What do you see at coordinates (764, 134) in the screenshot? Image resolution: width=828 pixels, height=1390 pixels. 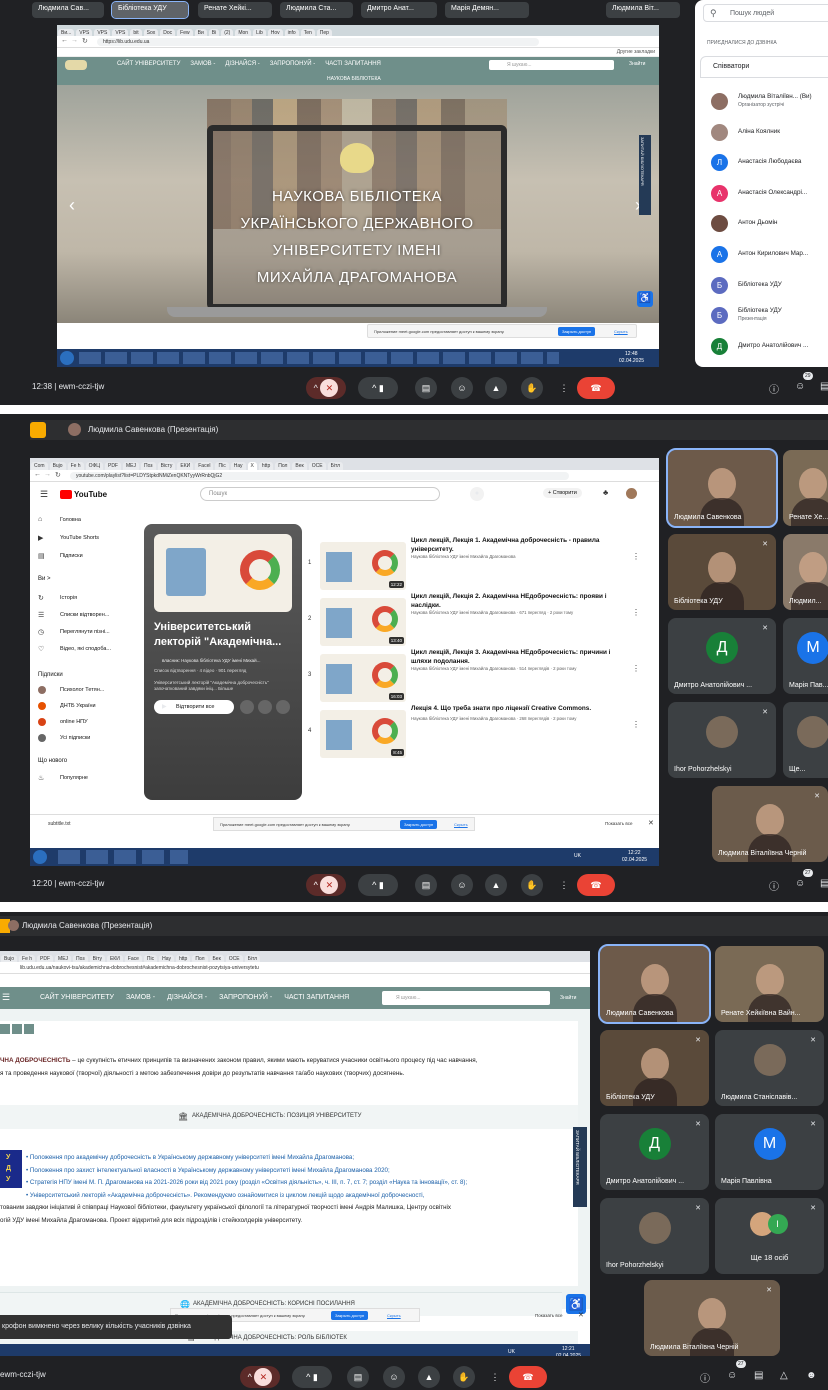 I see `people-list-item: Аліна Коялник` at bounding box center [764, 134].